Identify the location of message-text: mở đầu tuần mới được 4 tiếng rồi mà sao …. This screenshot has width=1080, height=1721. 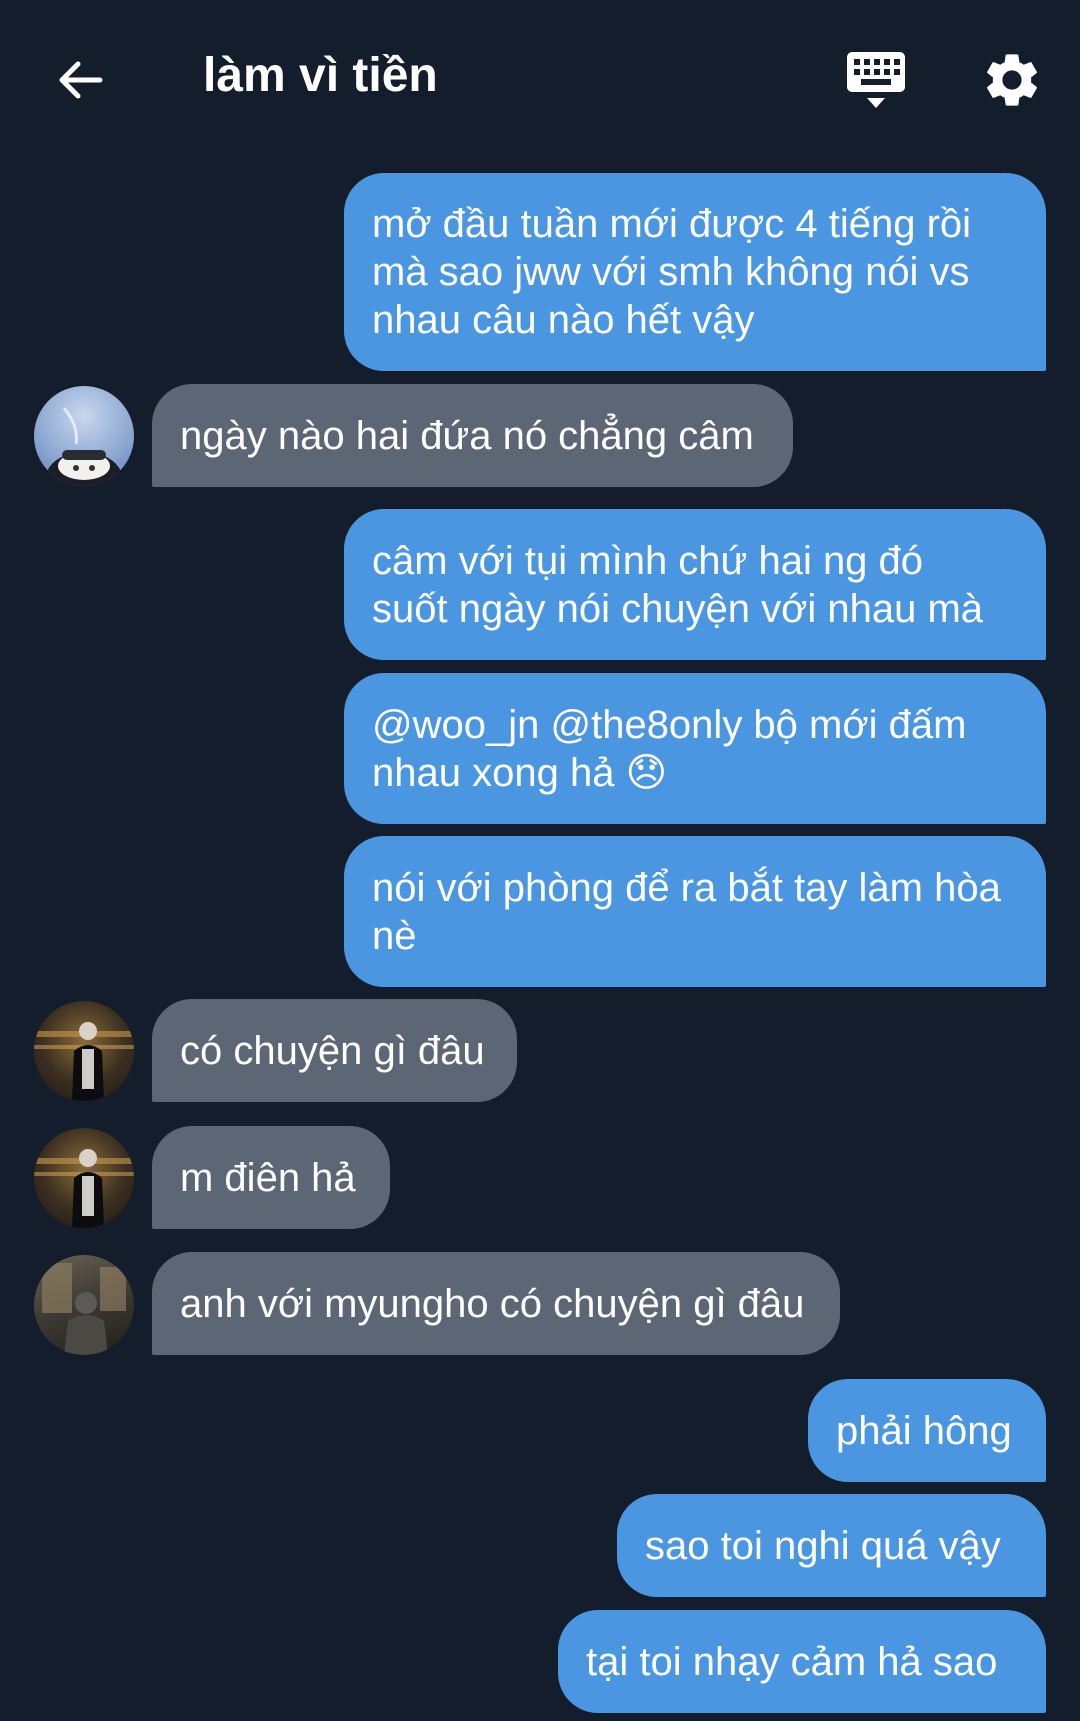
(672, 272).